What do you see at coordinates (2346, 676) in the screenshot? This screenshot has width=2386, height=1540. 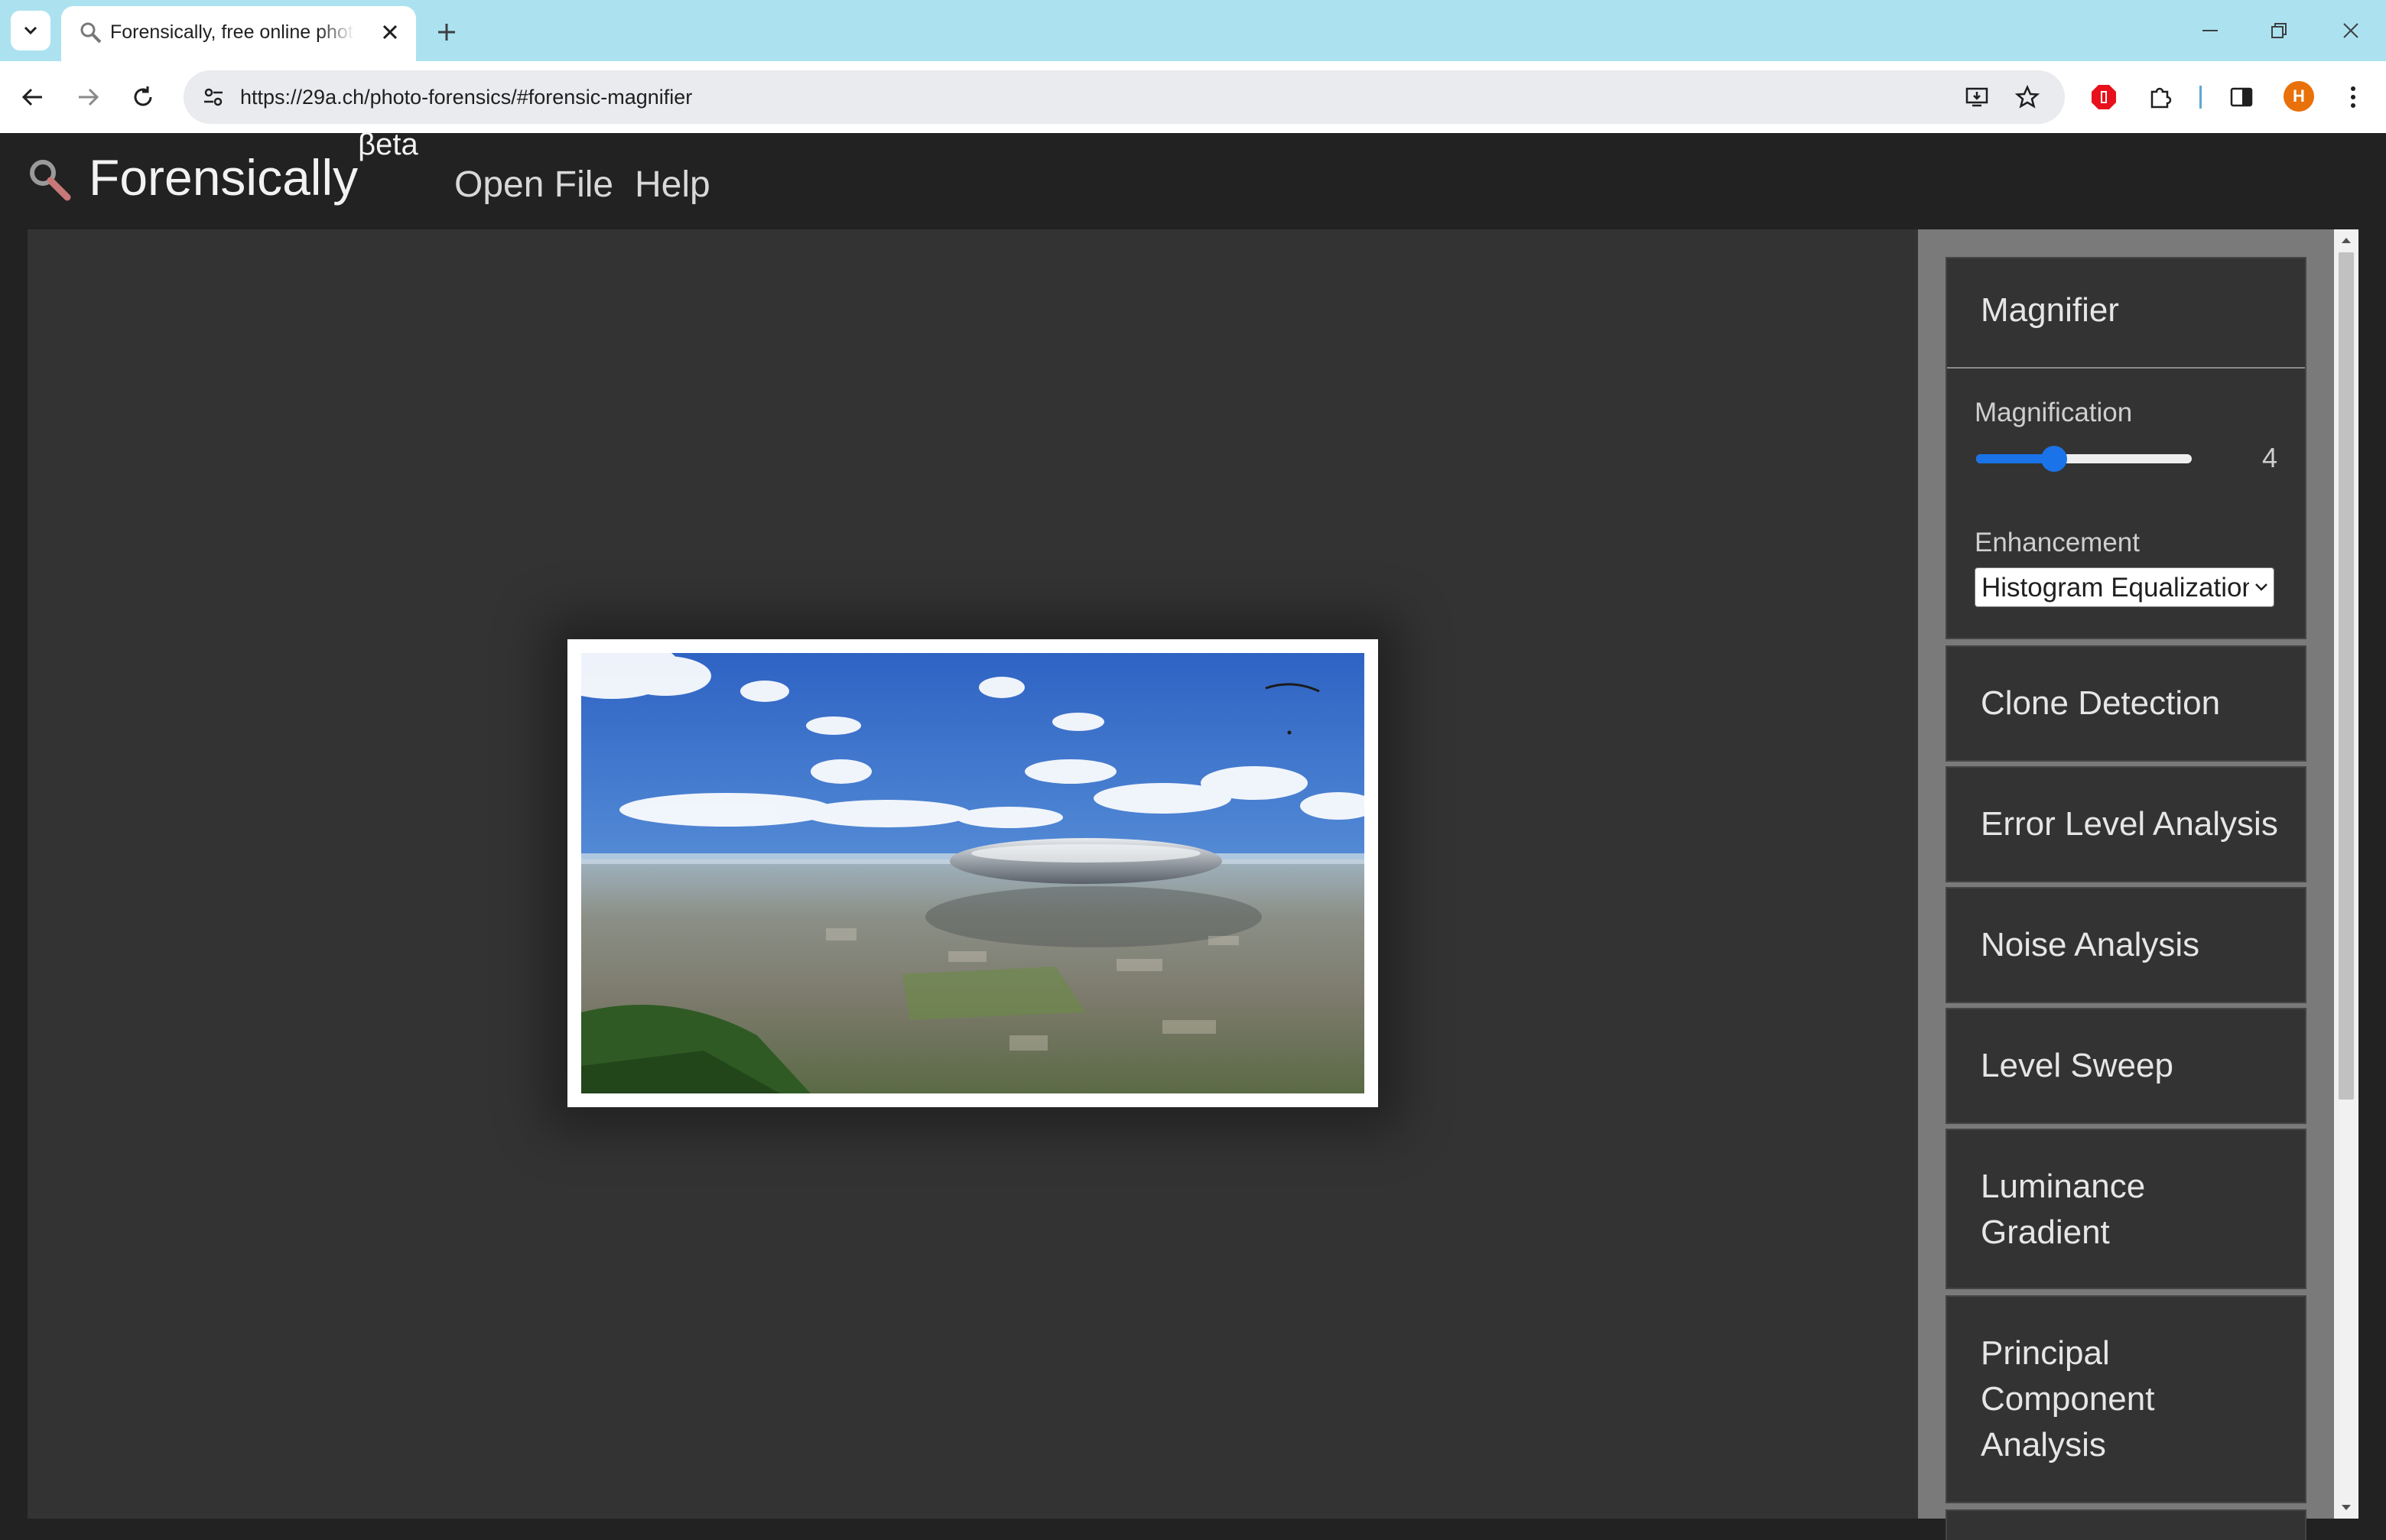 I see `scrollbar-thumb` at bounding box center [2346, 676].